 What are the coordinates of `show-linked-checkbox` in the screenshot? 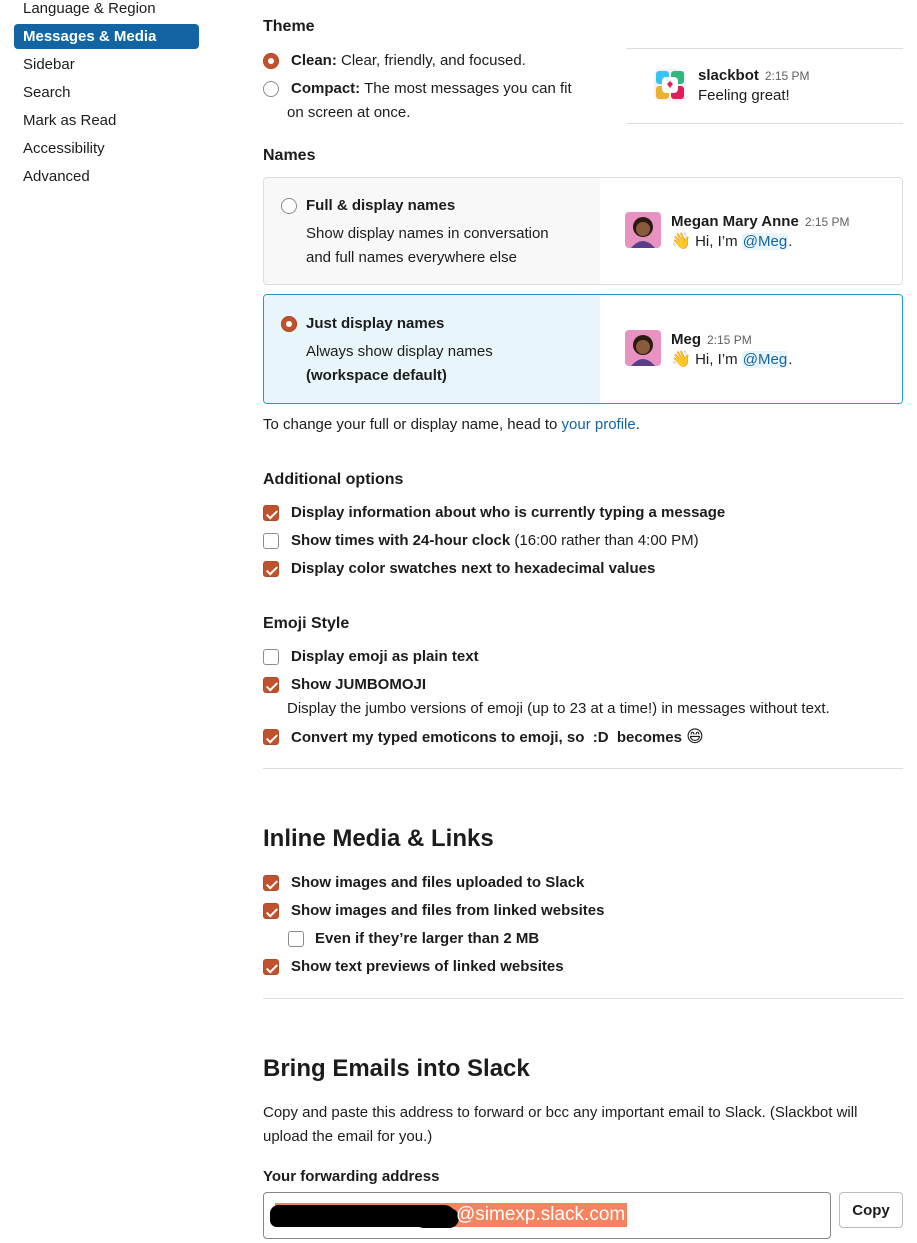 It's located at (271, 911).